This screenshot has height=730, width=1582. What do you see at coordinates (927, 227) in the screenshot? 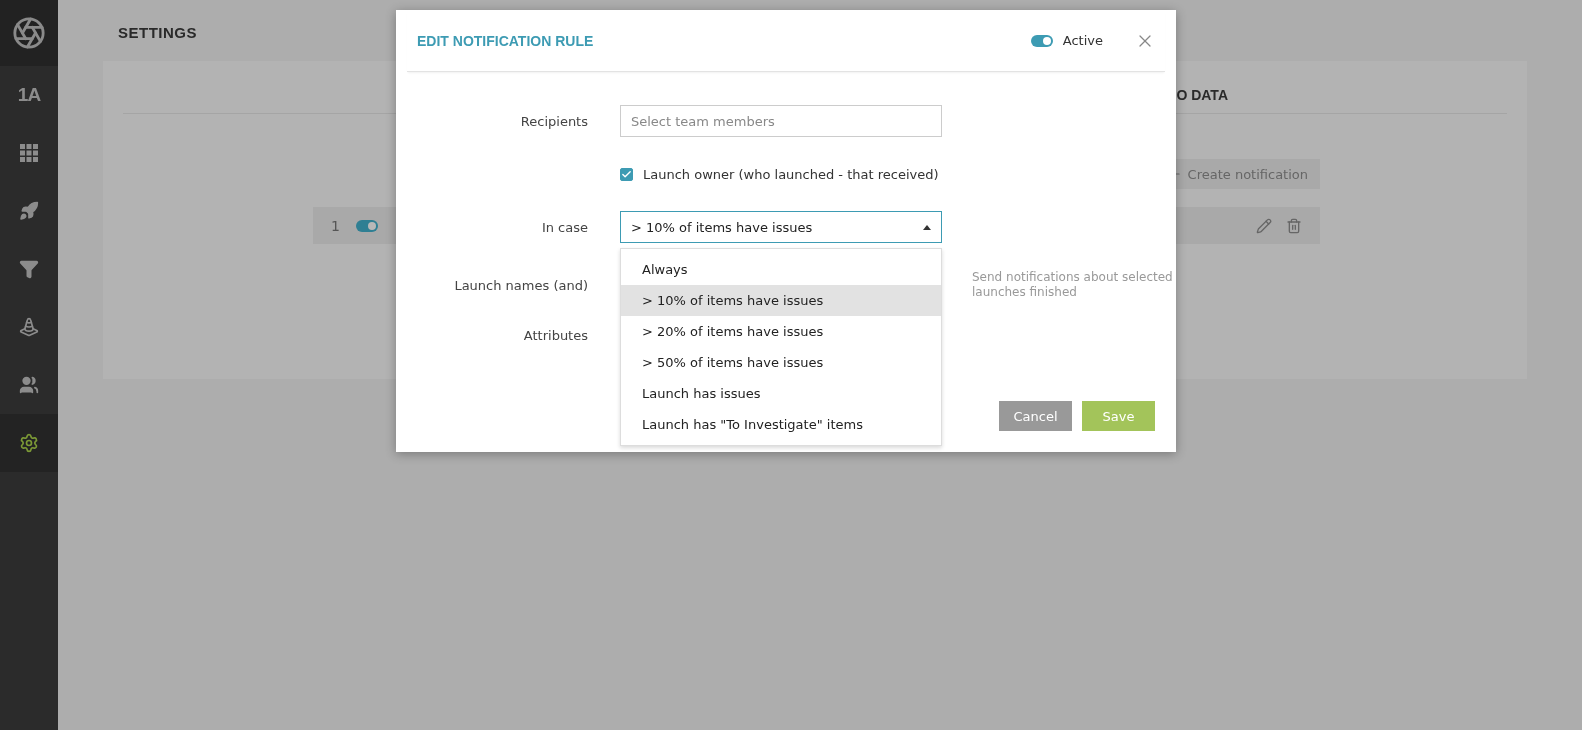
I see `caret-icon` at bounding box center [927, 227].